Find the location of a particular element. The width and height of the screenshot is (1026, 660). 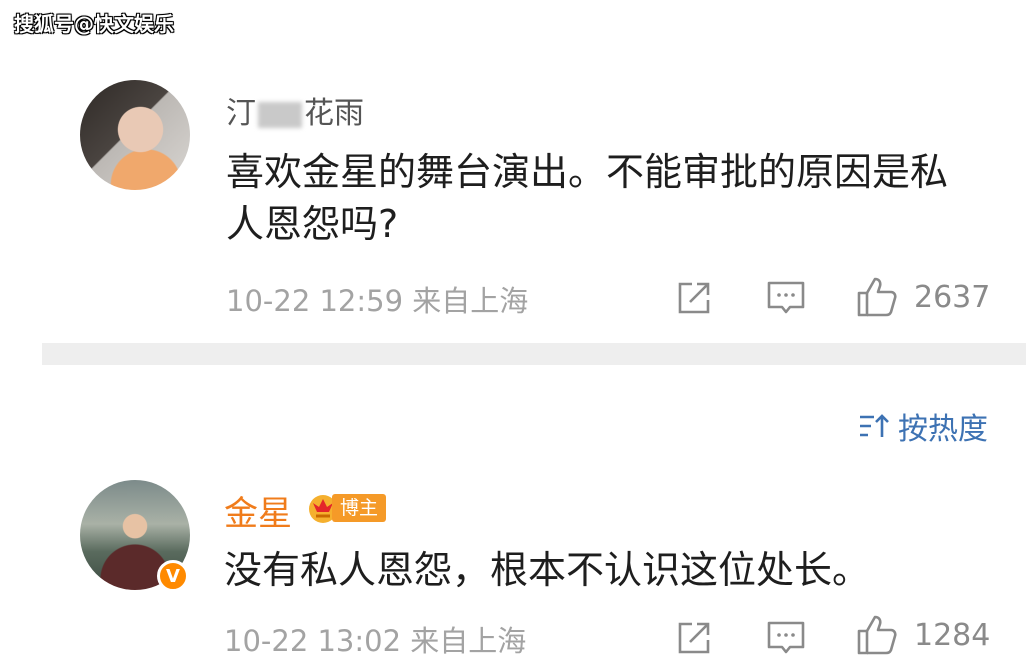

blurred-text is located at coordinates (280, 114).